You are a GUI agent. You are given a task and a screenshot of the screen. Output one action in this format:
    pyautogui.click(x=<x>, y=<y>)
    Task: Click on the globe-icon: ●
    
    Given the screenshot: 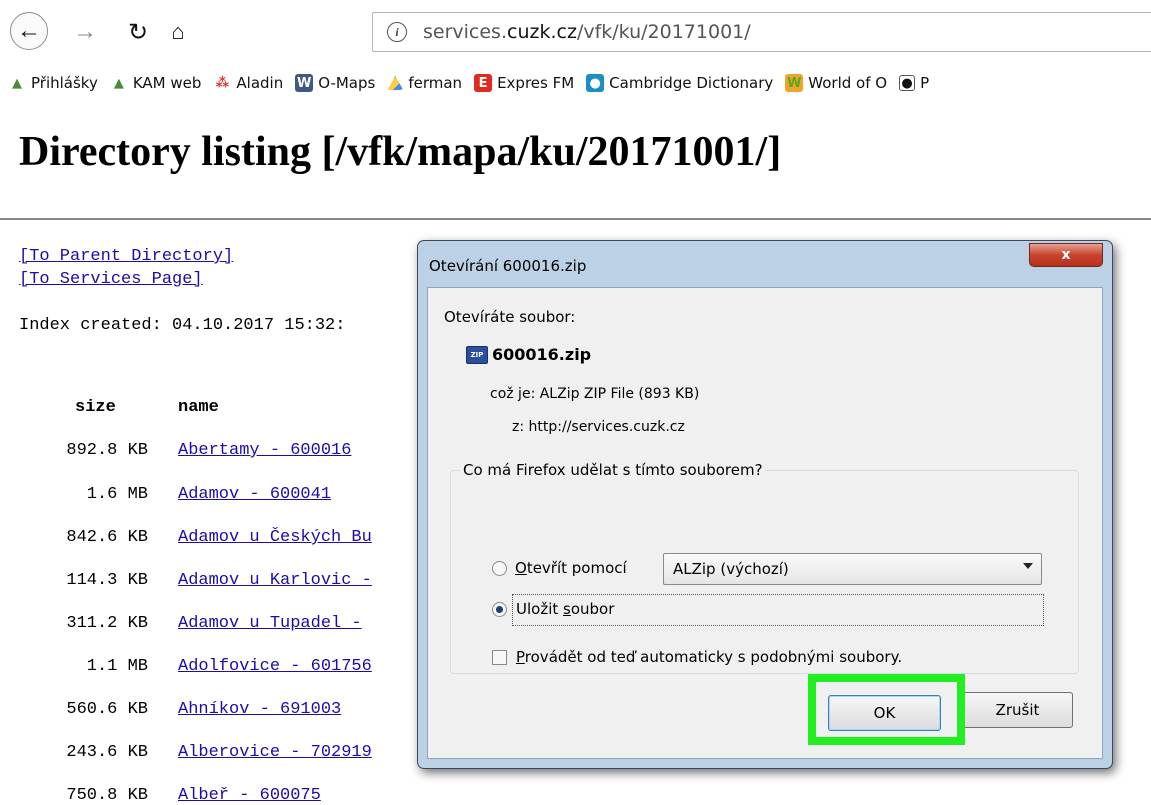 What is the action you would take?
    pyautogui.click(x=907, y=83)
    